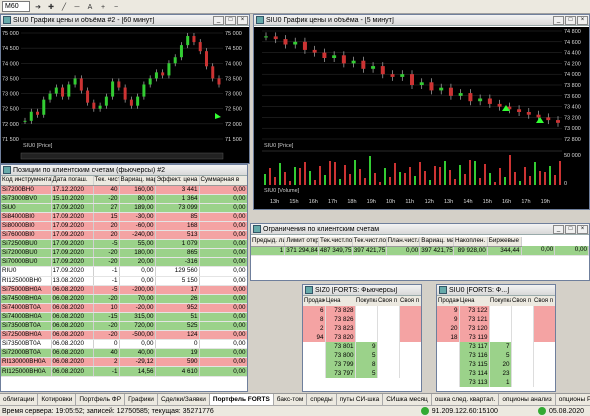  Describe the element at coordinates (124, 217) in the screenshot. I see `table-row: Si84000BI0 17.09.2020 15 -30,00 85 0,00` at that location.